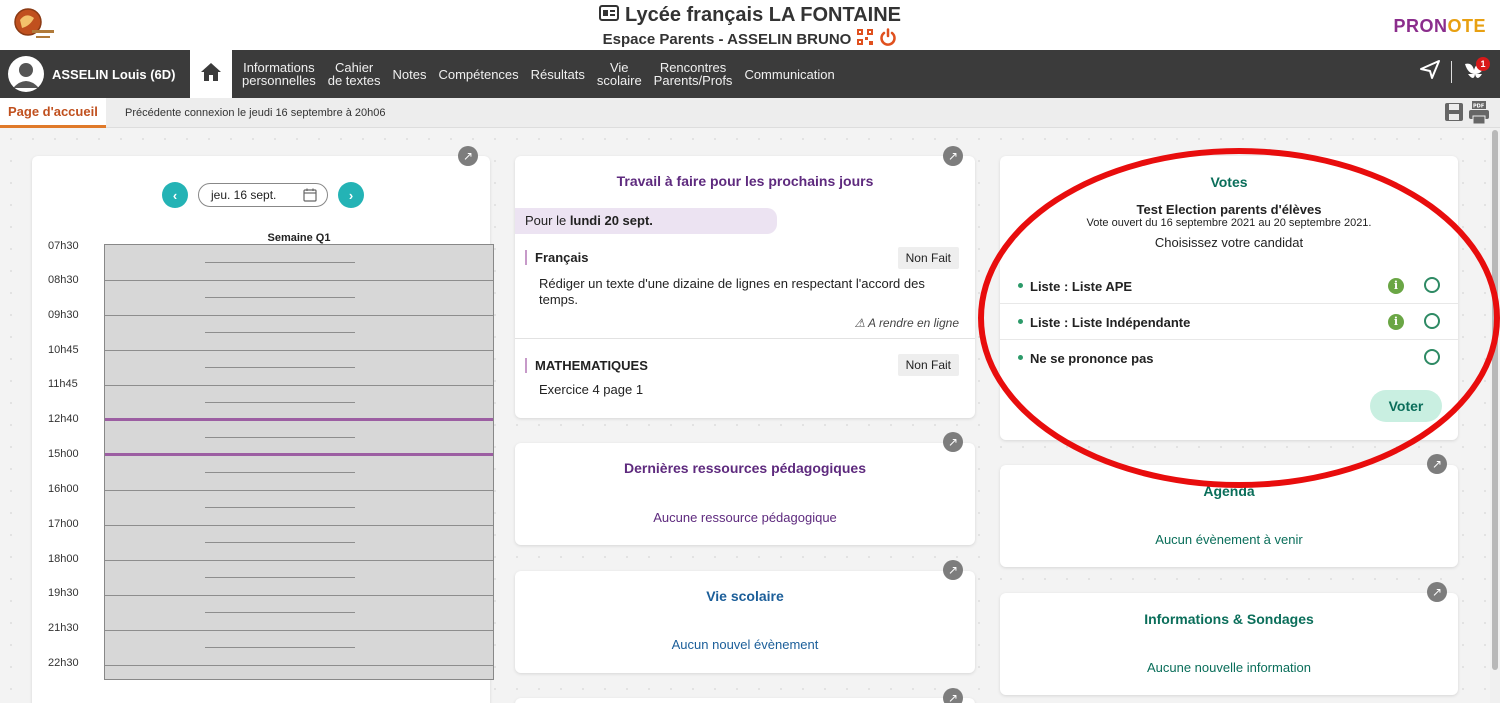 This screenshot has width=1500, height=703. I want to click on pdf-print-icon: PDF, so click(1479, 115).